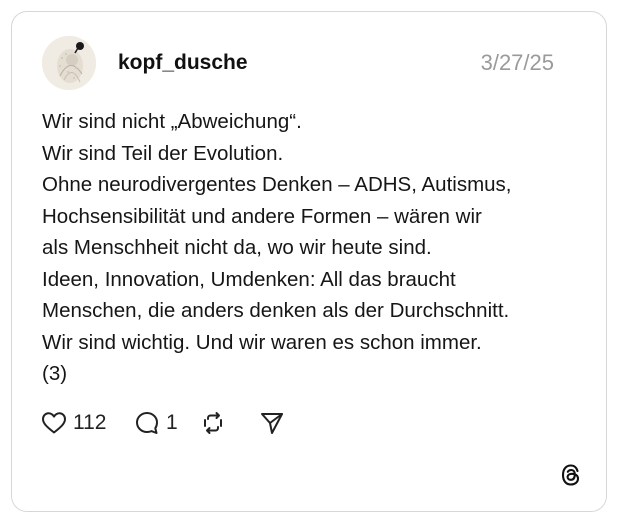 The image size is (620, 524). Describe the element at coordinates (163, 153) in the screenshot. I see `post-text-line: Wir sind Teil der Evolution.` at that location.